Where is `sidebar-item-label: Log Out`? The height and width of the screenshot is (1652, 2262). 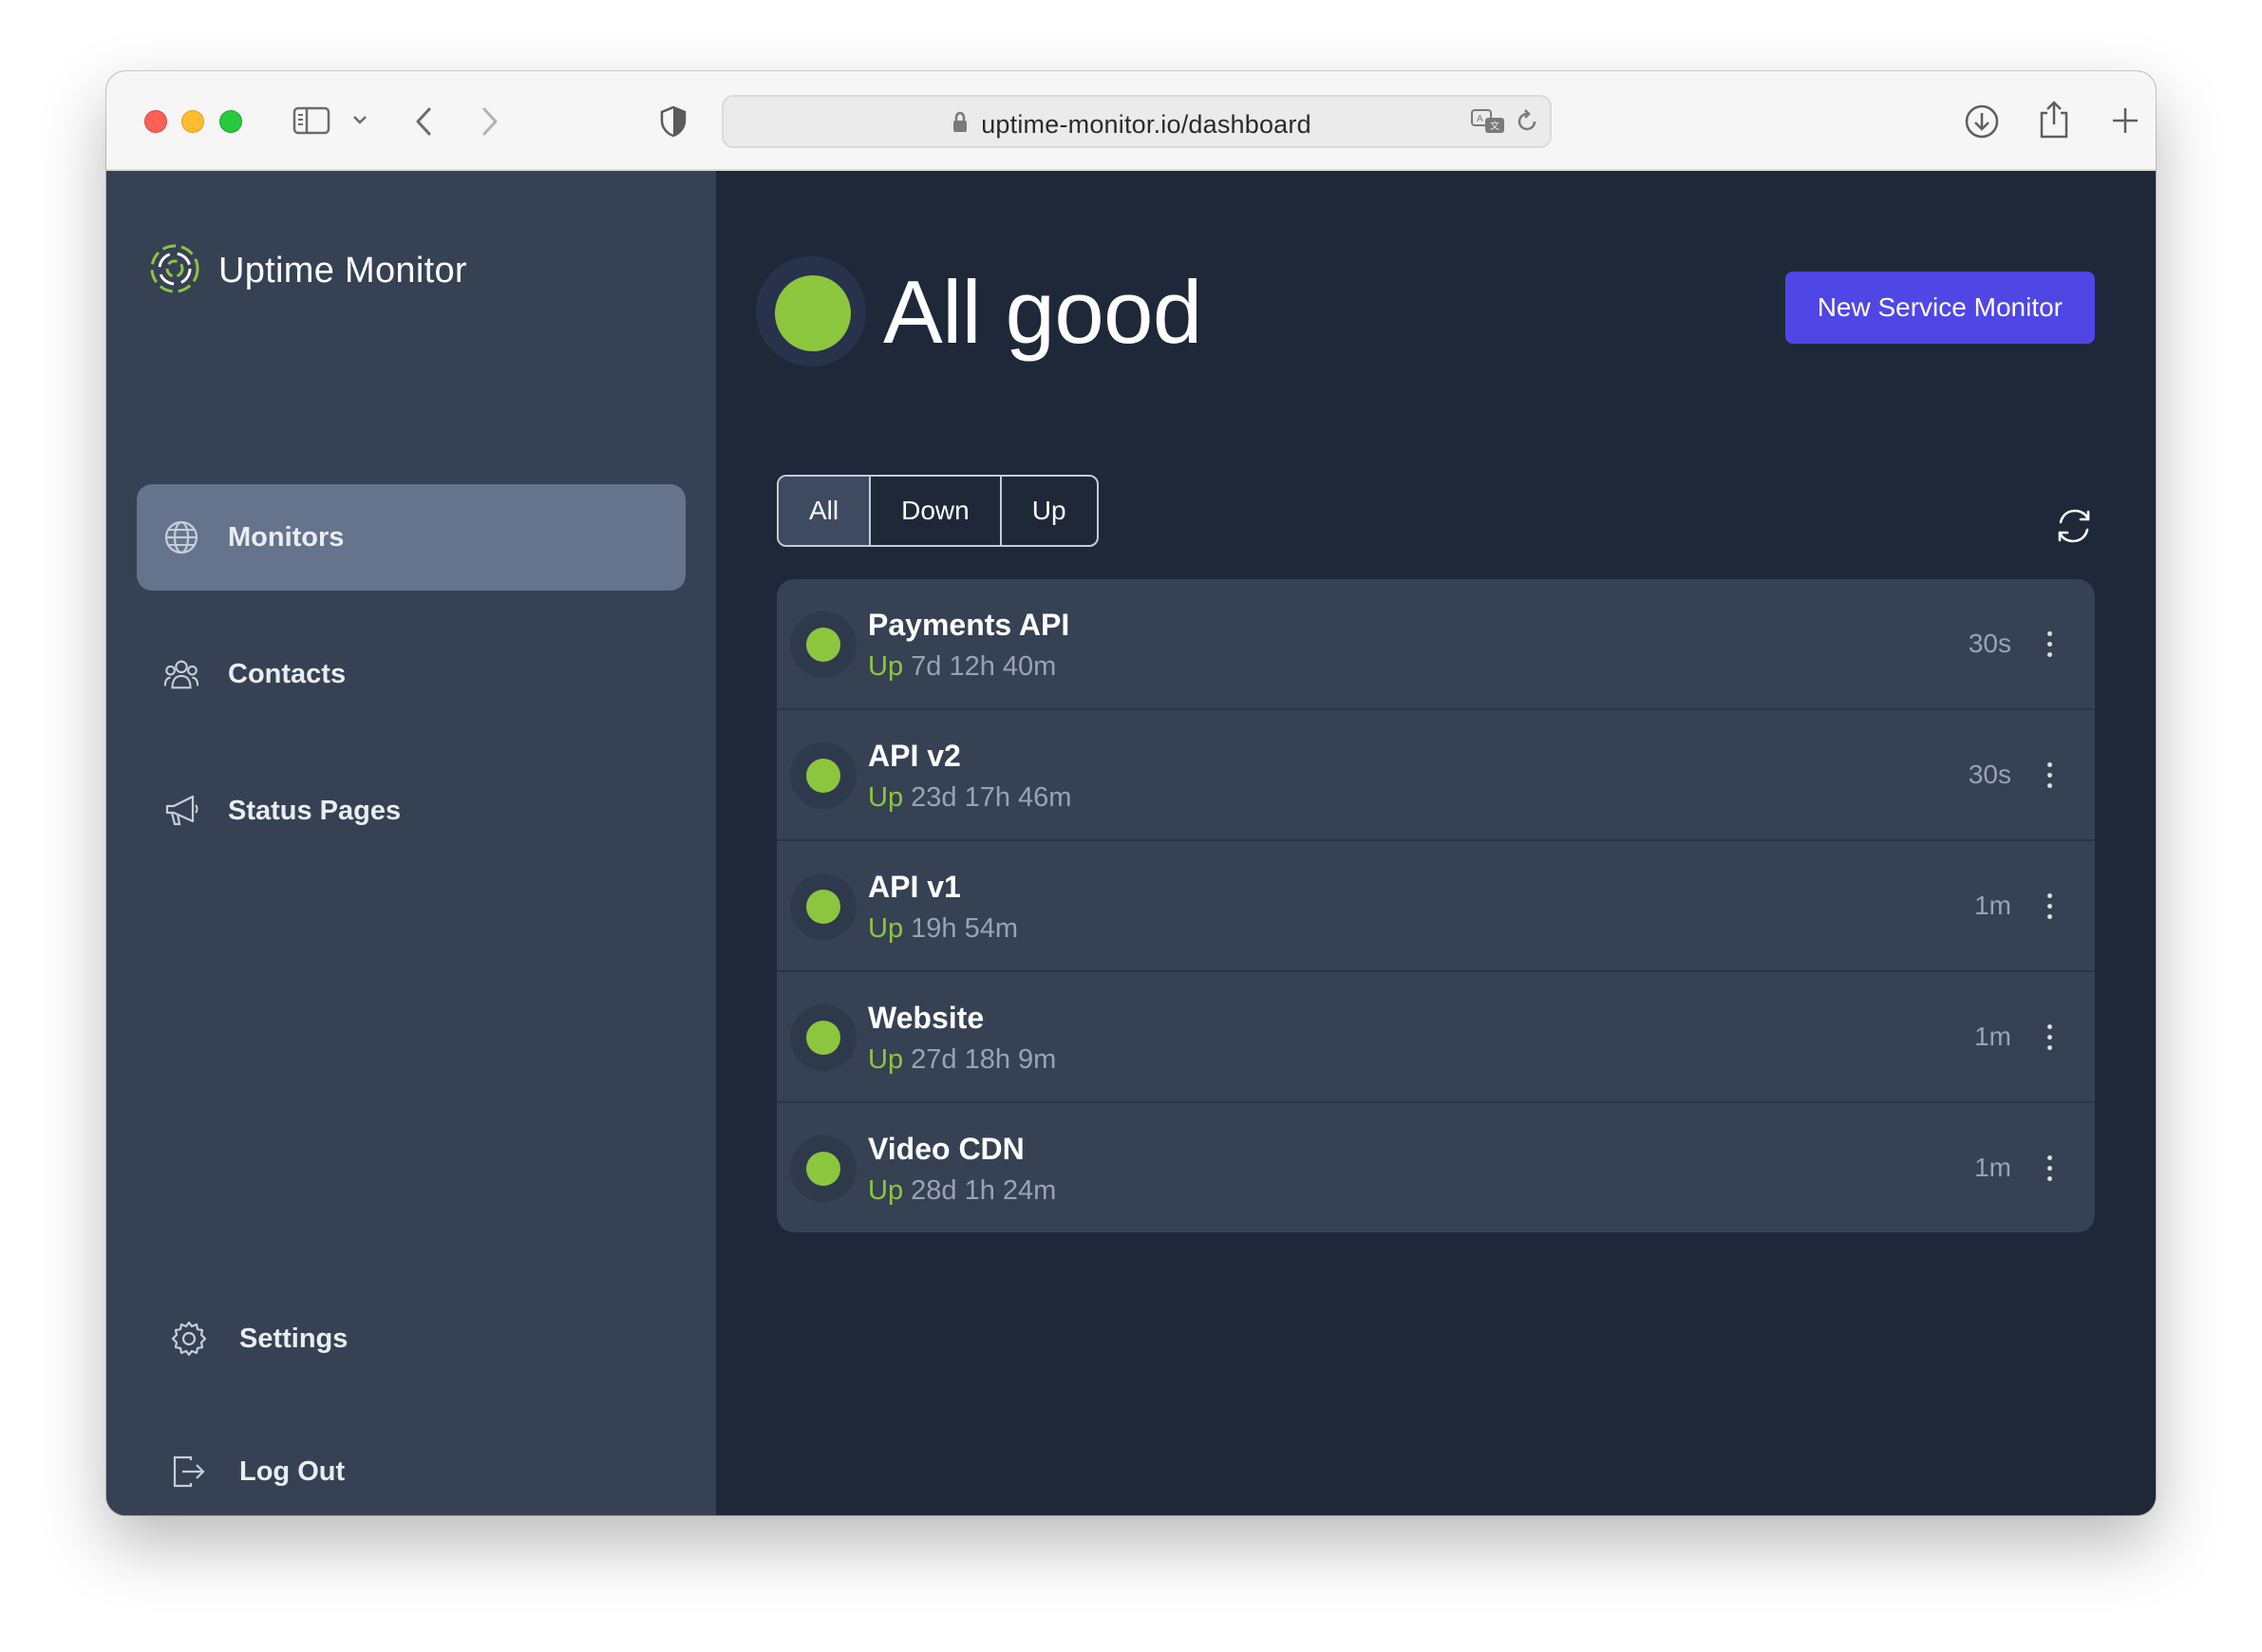
sidebar-item-label: Log Out is located at coordinates (292, 1471).